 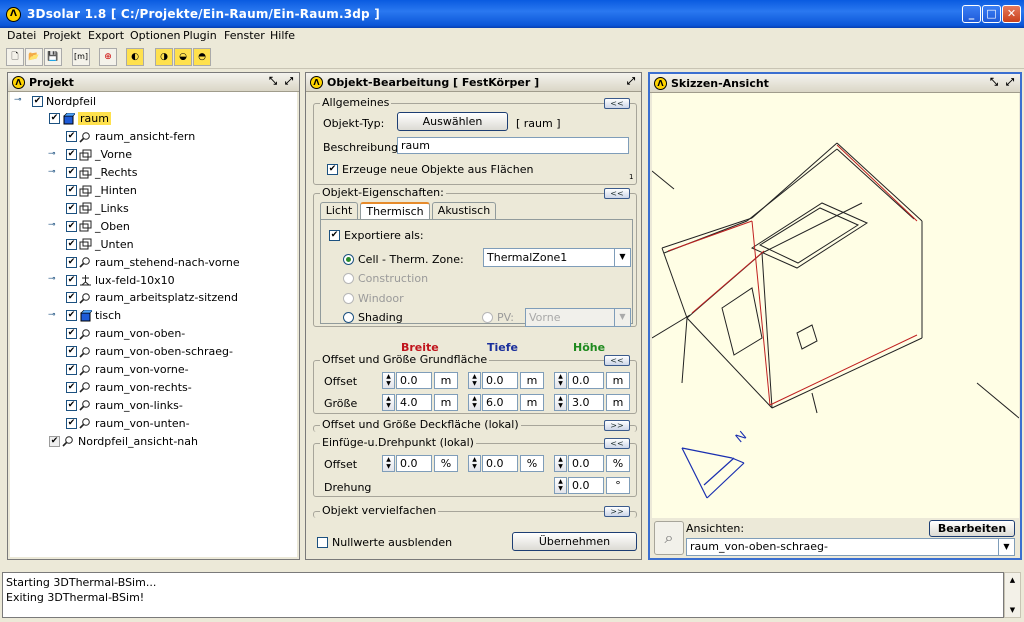 I want to click on minimize-button: _, so click(x=971, y=14).